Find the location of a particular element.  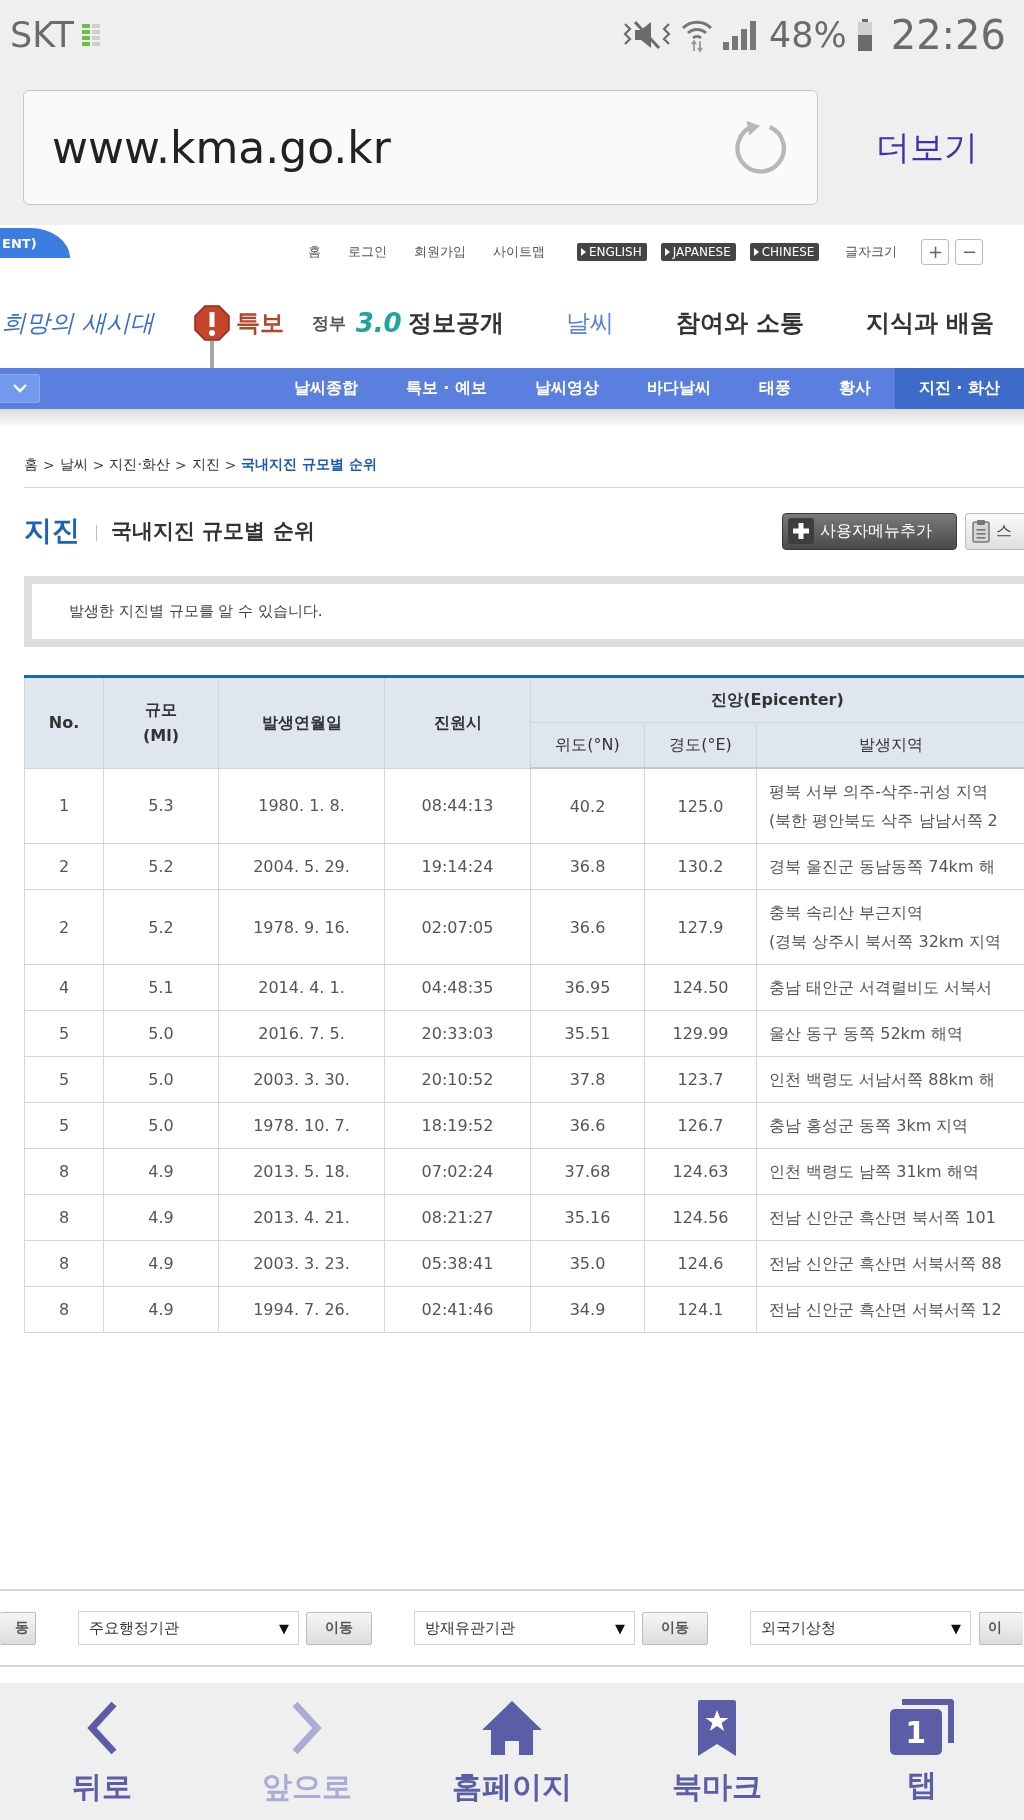

alert-link: 특보 is located at coordinates (259, 323).